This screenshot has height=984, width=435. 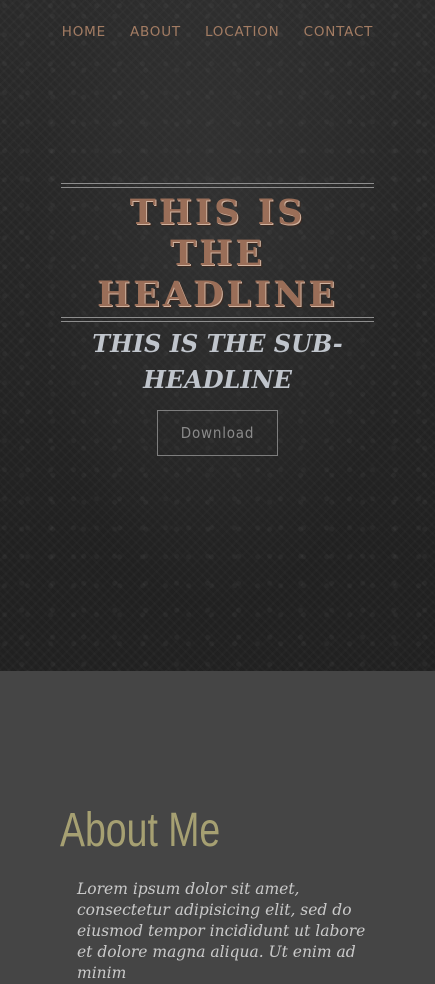 What do you see at coordinates (217, 362) in the screenshot?
I see `subheadline: THIS IS THE SUB- HEADLINE` at bounding box center [217, 362].